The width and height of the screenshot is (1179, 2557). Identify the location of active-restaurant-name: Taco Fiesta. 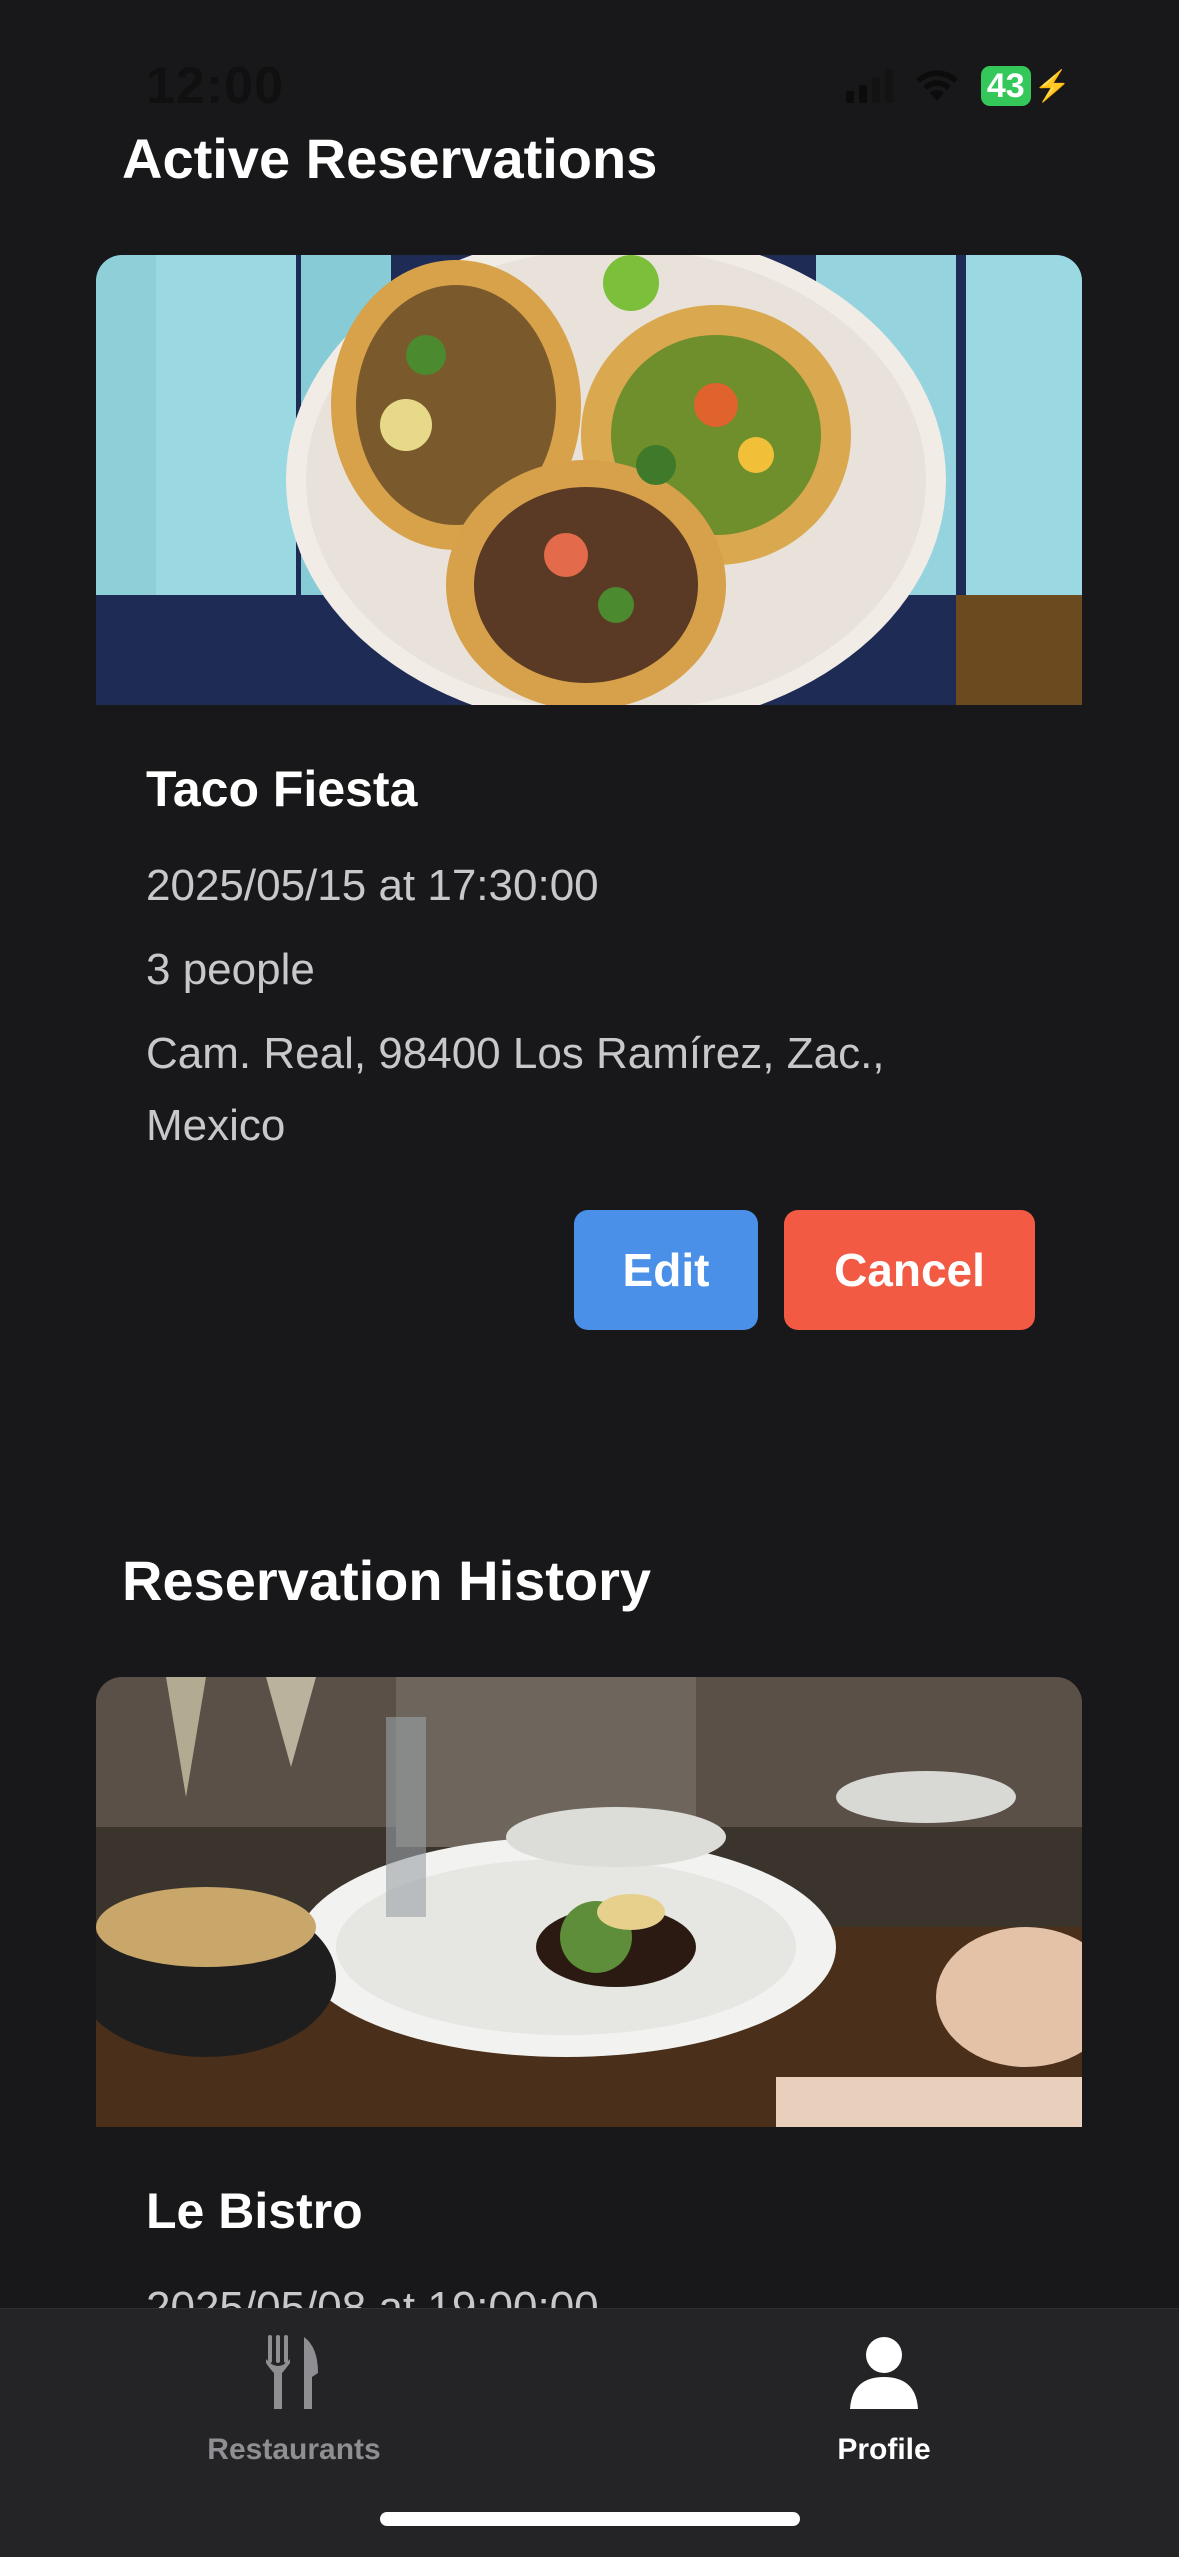
(282, 789).